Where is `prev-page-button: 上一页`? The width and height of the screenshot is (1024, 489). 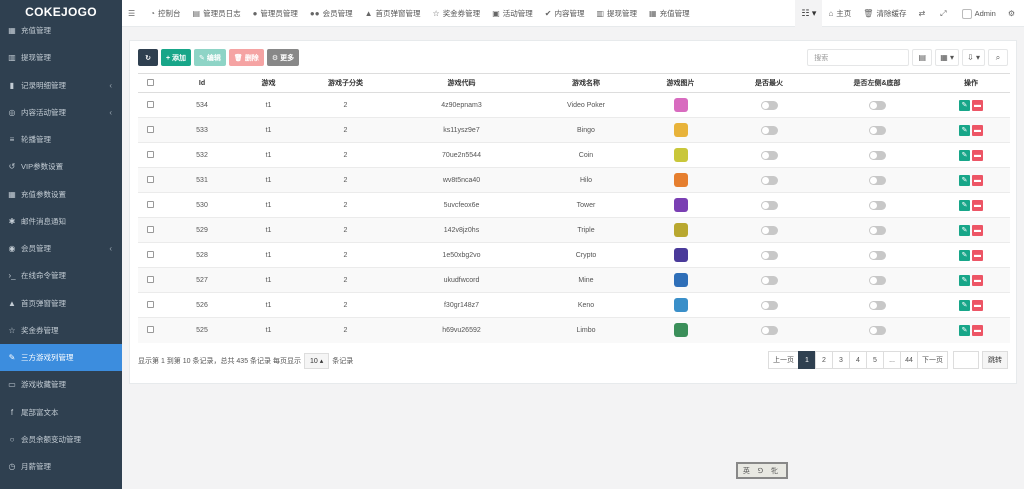 prev-page-button: 上一页 is located at coordinates (783, 360).